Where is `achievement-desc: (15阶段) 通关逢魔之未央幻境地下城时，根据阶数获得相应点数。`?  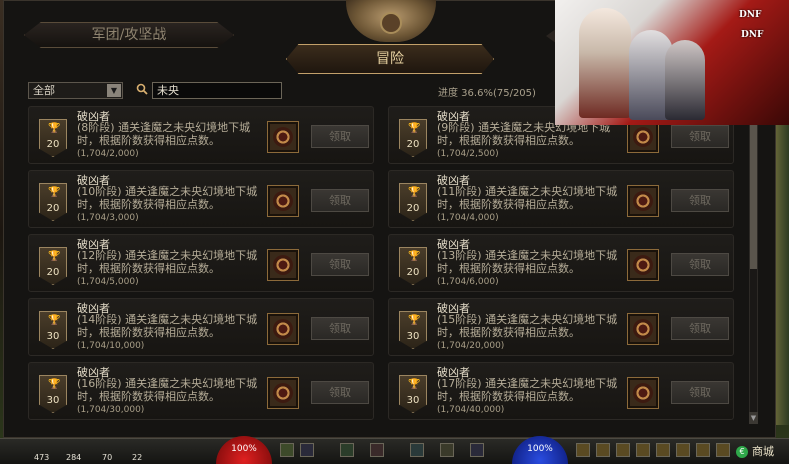
achievement-desc: (15阶段) 通关逢魔之未央幻境地下城时，根据阶数获得相应点数。 is located at coordinates (527, 326).